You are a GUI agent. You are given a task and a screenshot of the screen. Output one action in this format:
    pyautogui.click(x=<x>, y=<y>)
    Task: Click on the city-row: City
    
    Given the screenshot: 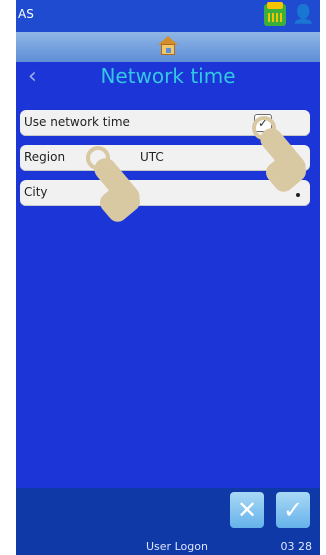 What is the action you would take?
    pyautogui.click(x=165, y=193)
    